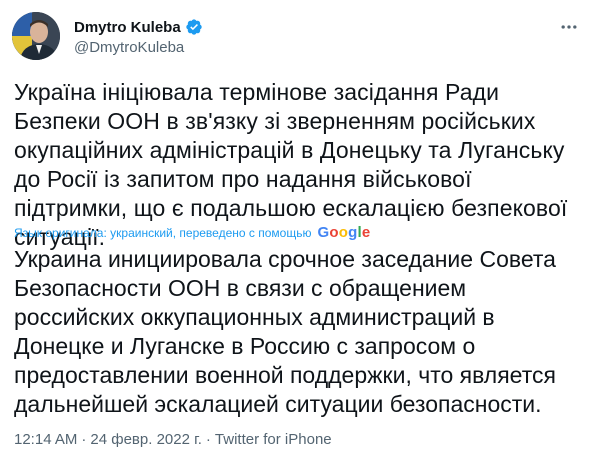 The height and width of the screenshot is (466, 598). I want to click on avatar, so click(36, 36).